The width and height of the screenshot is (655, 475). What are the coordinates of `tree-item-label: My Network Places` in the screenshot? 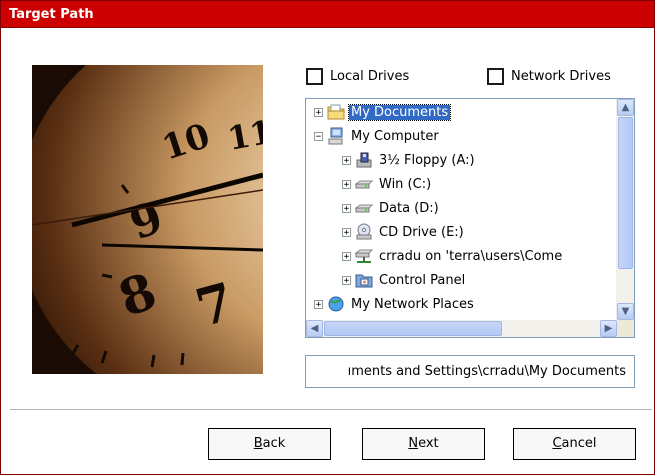 It's located at (412, 304).